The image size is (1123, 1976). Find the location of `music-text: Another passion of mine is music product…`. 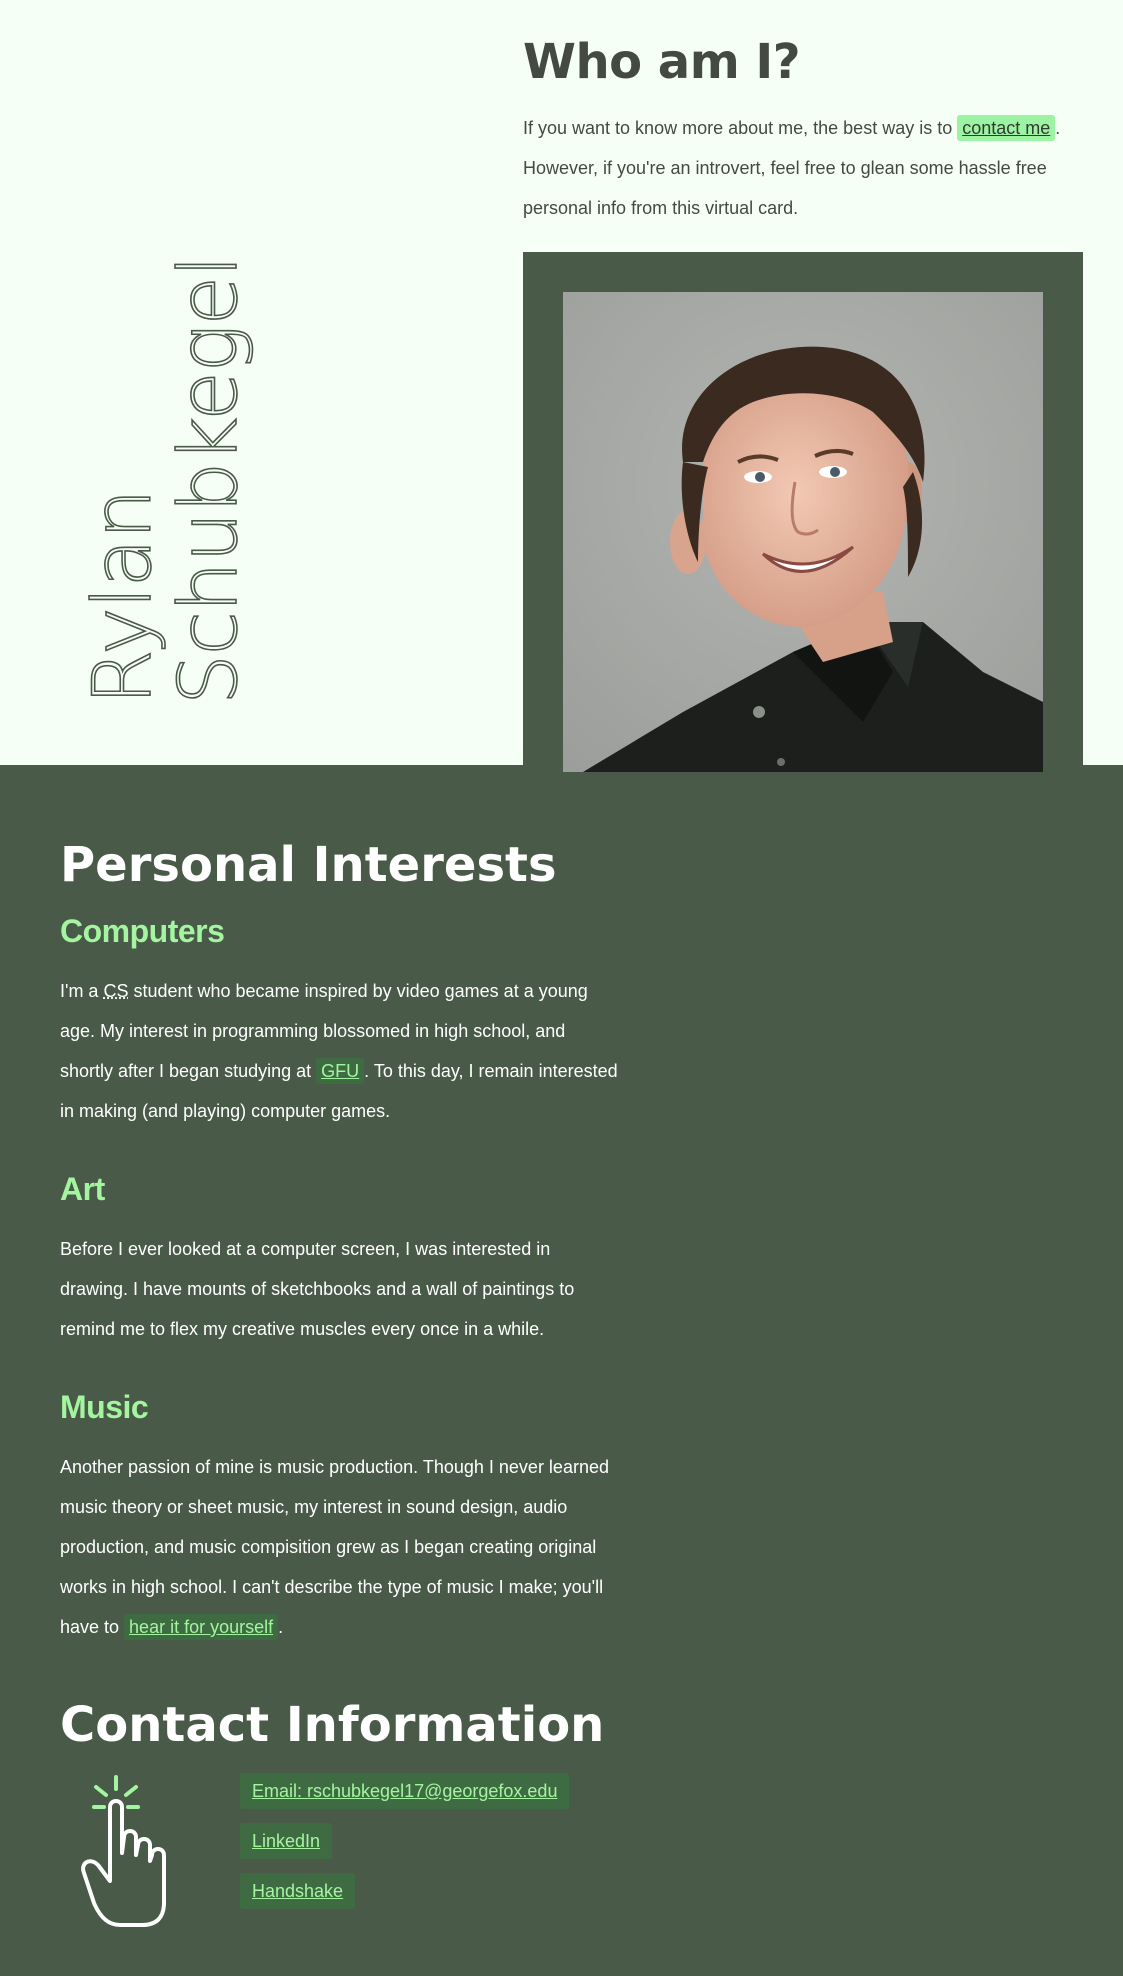

music-text: Another passion of mine is music product… is located at coordinates (340, 1547).